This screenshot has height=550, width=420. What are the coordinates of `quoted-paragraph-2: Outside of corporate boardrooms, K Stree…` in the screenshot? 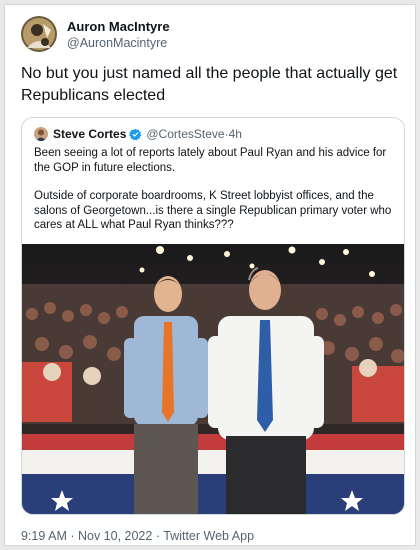 It's located at (213, 210).